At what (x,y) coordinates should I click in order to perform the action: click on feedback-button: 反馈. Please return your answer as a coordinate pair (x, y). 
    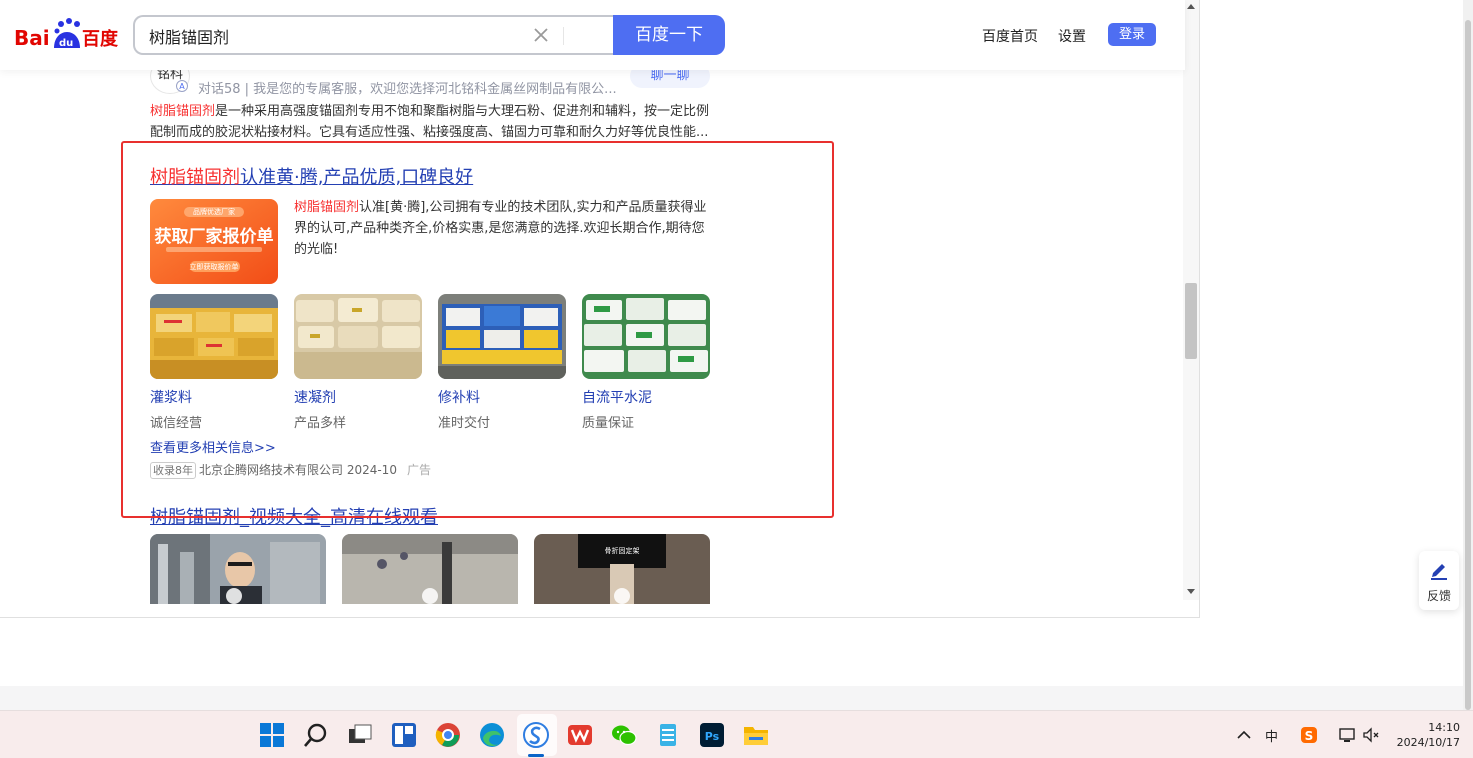
    Looking at the image, I should click on (1439, 580).